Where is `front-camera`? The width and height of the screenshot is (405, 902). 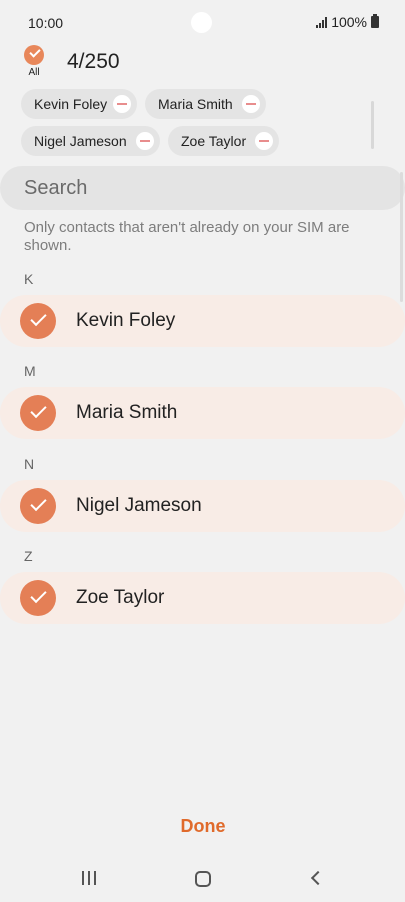 front-camera is located at coordinates (201, 22).